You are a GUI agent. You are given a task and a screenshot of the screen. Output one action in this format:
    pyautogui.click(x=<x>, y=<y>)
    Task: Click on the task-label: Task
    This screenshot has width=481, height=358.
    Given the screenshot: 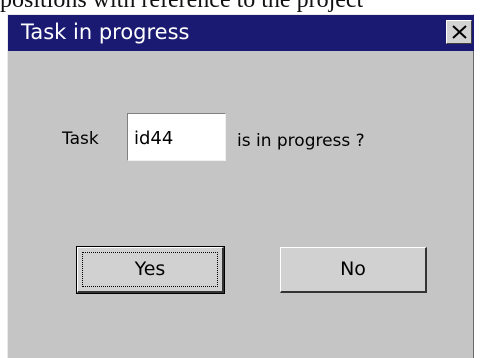 What is the action you would take?
    pyautogui.click(x=80, y=139)
    